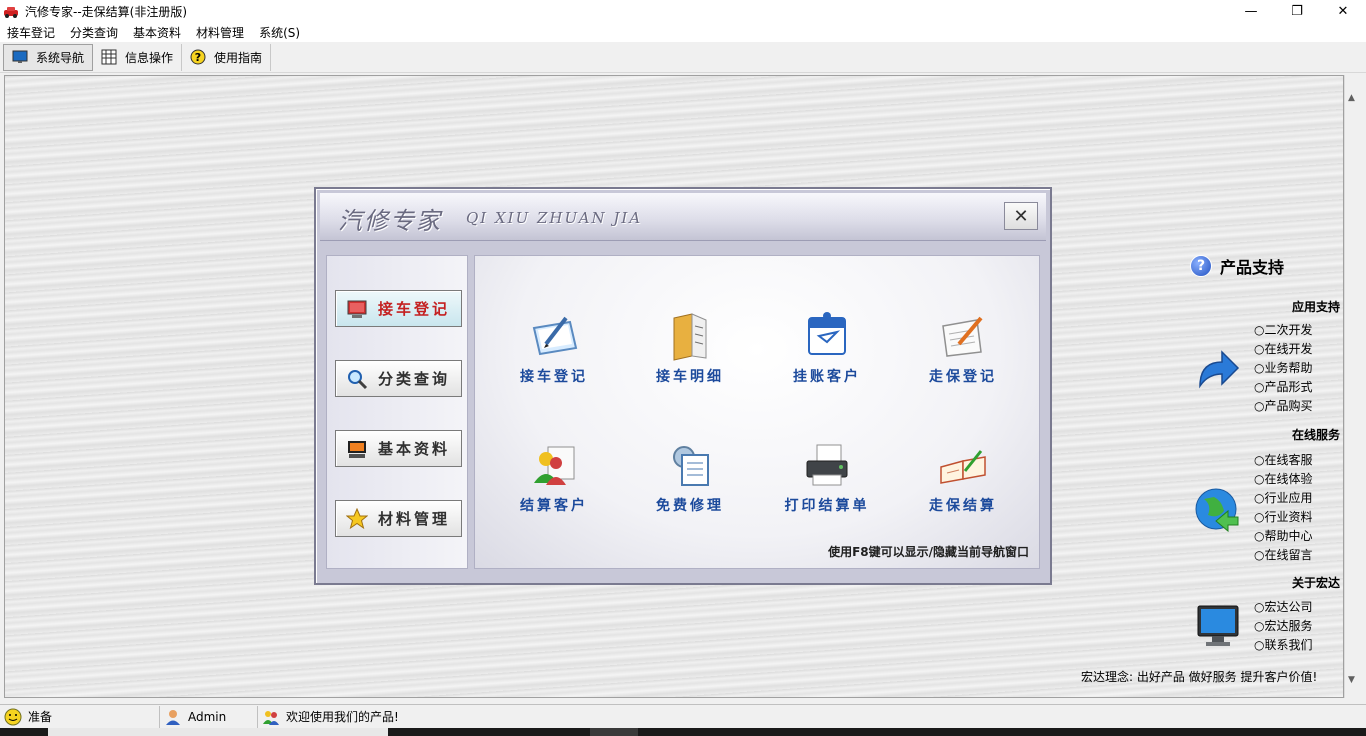 The width and height of the screenshot is (1366, 736). What do you see at coordinates (60, 57) in the screenshot?
I see `toolbar-label: 系统导航` at bounding box center [60, 57].